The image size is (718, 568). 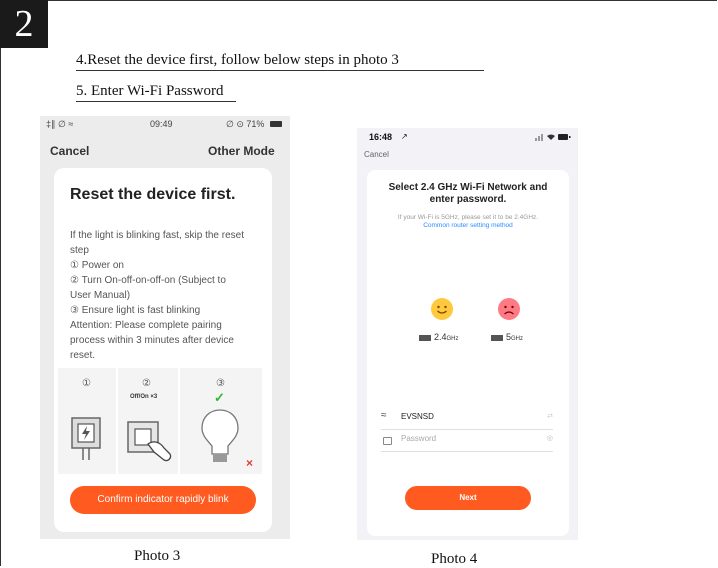 I want to click on check-icon: ✓, so click(x=219, y=397).